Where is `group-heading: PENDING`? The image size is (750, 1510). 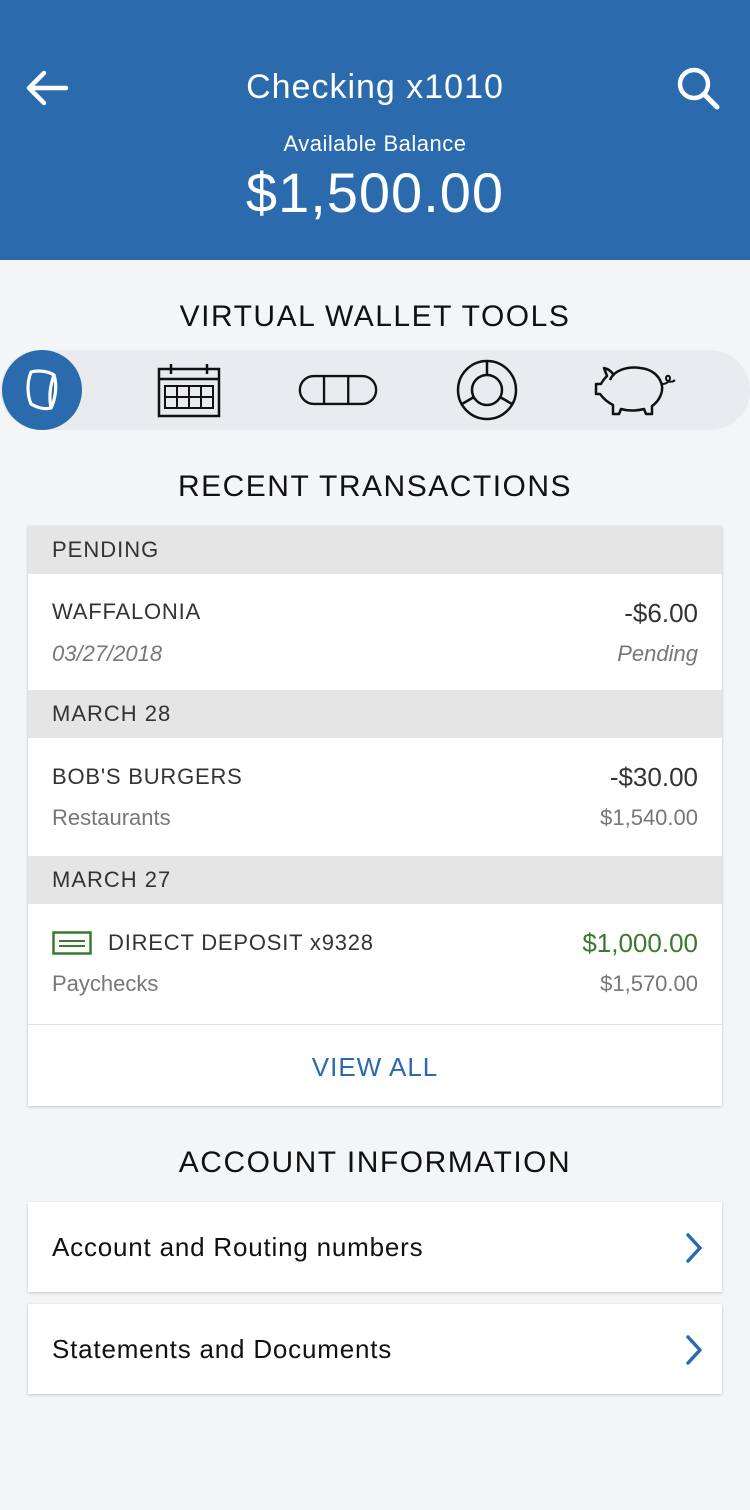 group-heading: PENDING is located at coordinates (375, 550).